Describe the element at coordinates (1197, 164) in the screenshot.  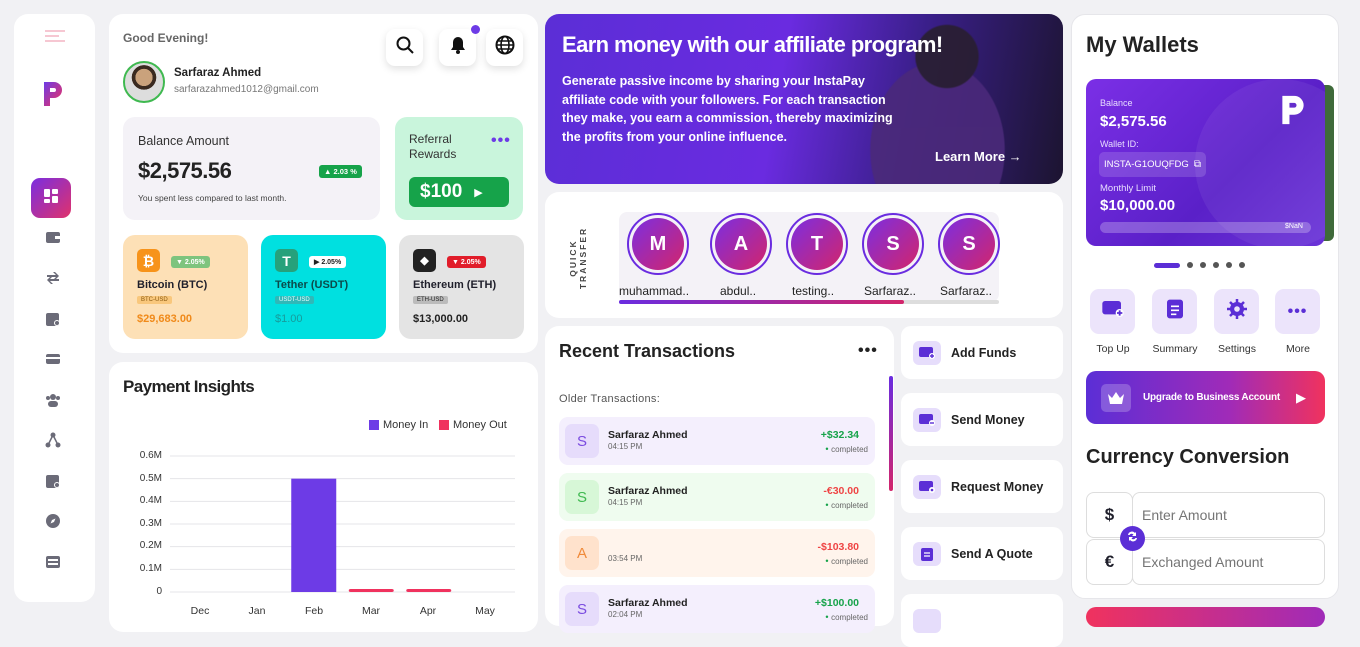
I see `copy-icon: ⧉` at that location.